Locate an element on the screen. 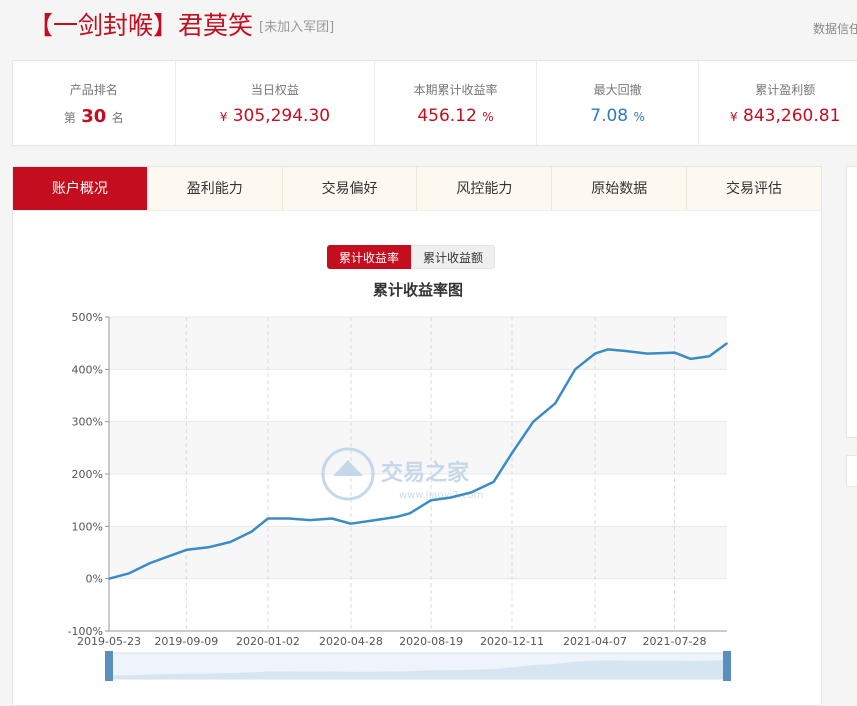 The height and width of the screenshot is (706, 857). zoom-handle-left is located at coordinates (109, 666).